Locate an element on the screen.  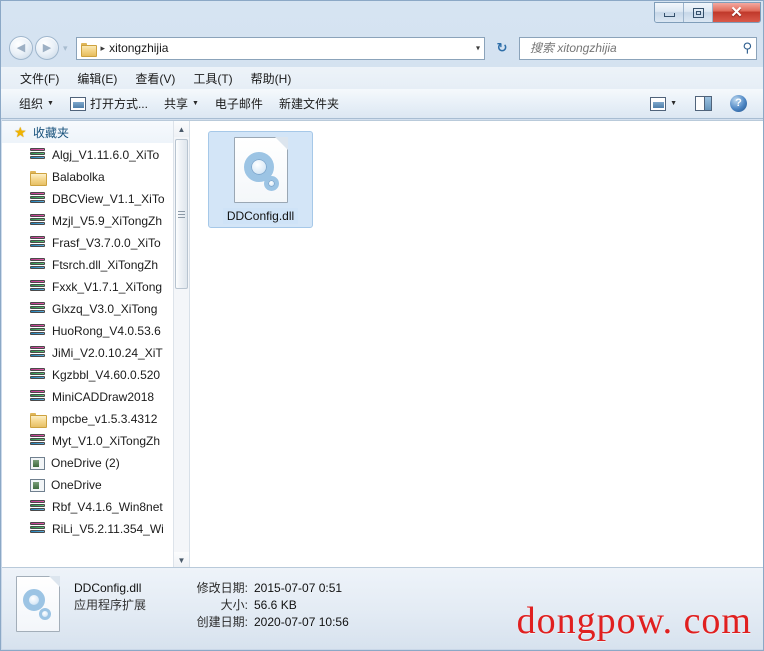
star-icon: ★ is located at coordinates (20, 131).